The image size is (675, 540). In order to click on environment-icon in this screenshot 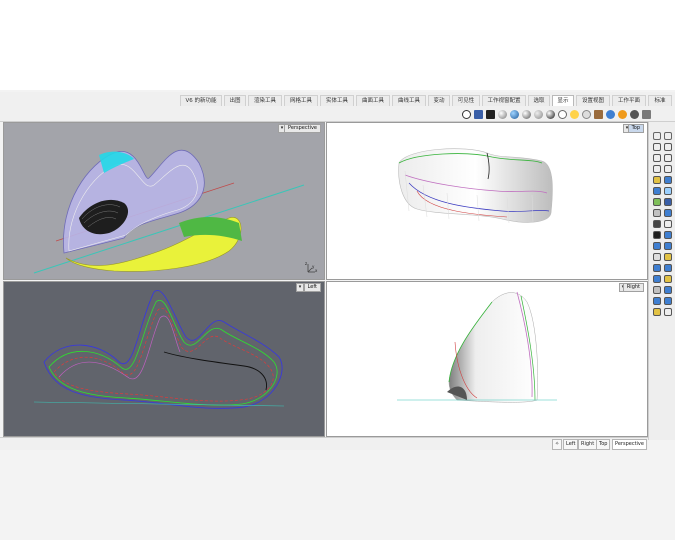, I will do `click(610, 114)`.